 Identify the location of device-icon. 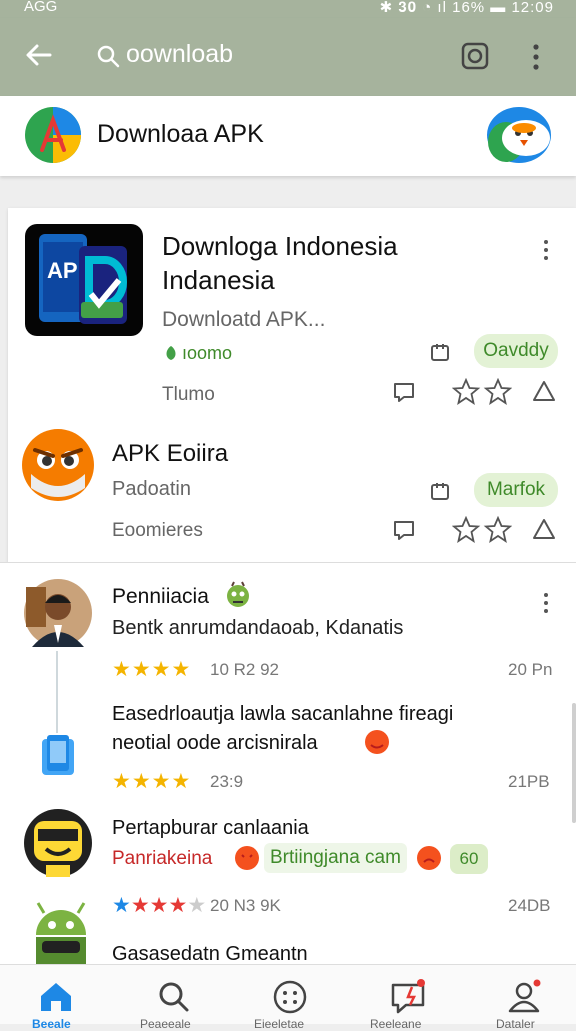
(58, 755).